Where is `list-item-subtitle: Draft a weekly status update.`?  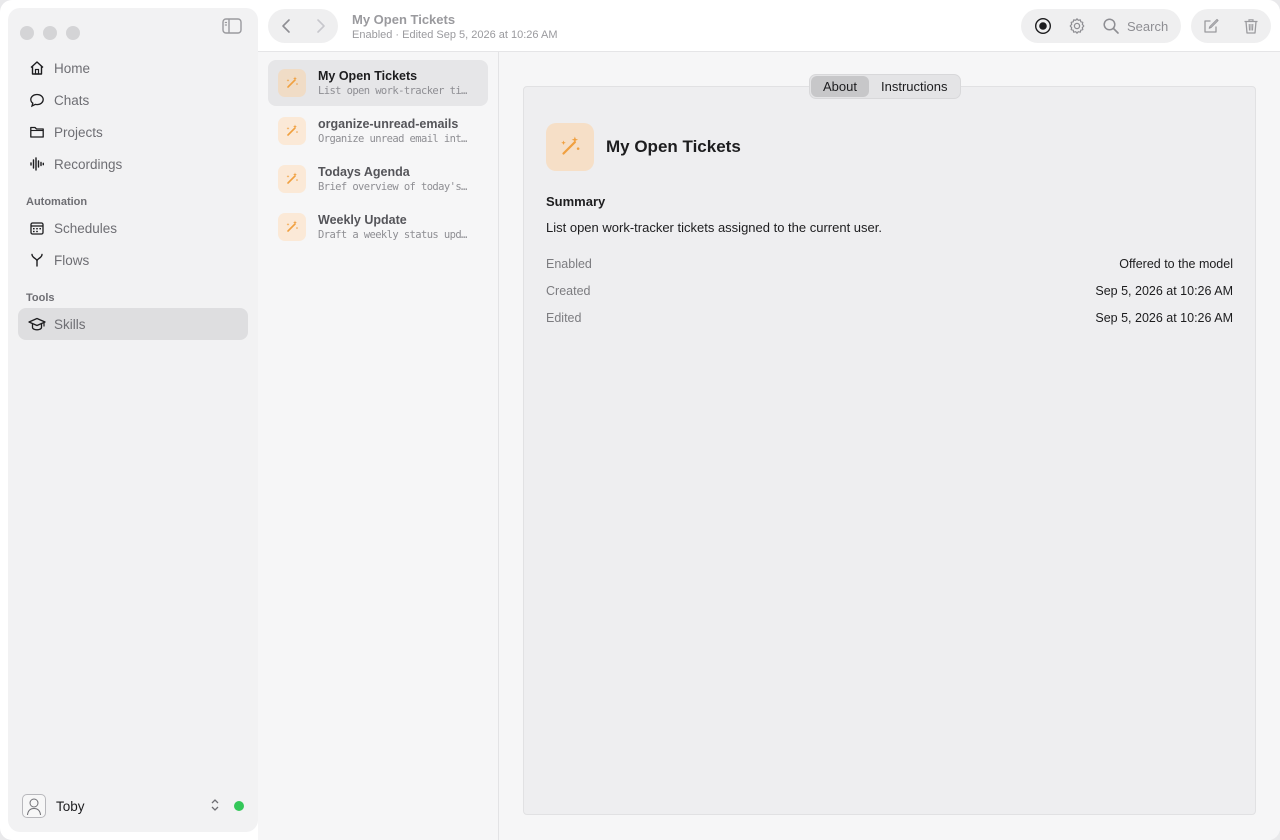
list-item-subtitle: Draft a weekly status update. is located at coordinates (393, 235).